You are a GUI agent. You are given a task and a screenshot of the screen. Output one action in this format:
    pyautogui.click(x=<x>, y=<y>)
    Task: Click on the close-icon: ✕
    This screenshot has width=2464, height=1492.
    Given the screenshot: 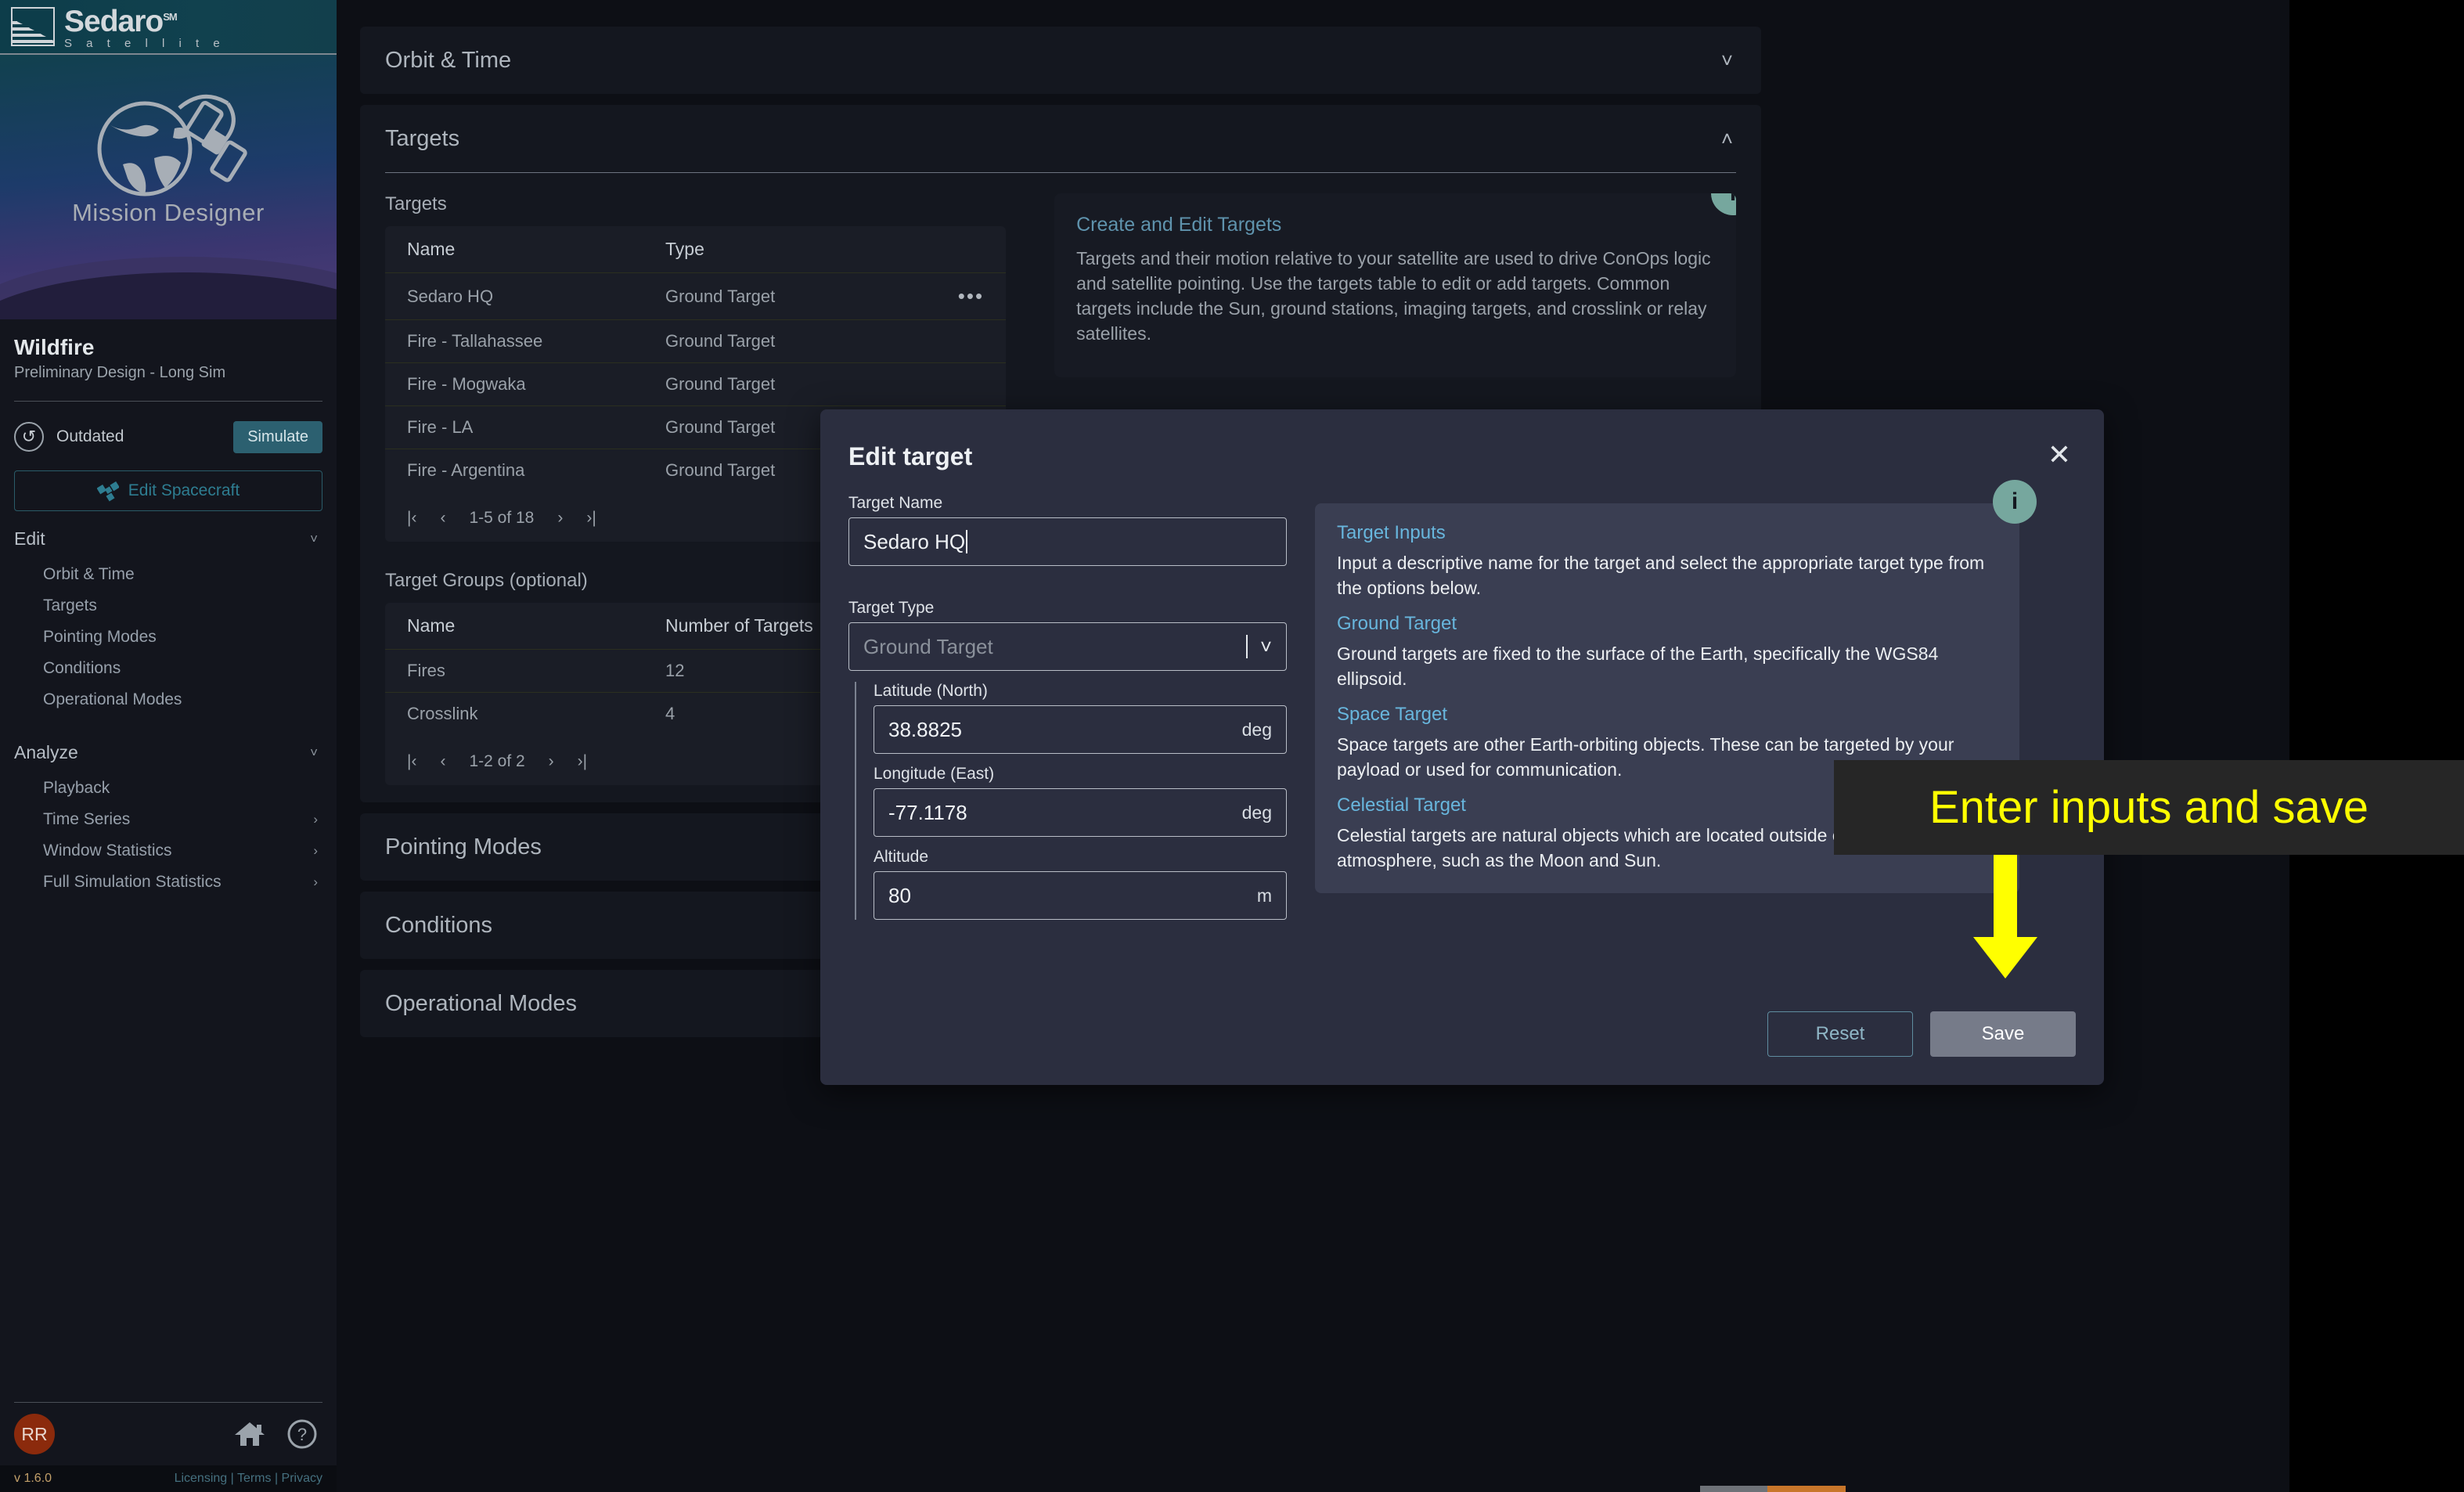 What is the action you would take?
    pyautogui.click(x=2059, y=455)
    